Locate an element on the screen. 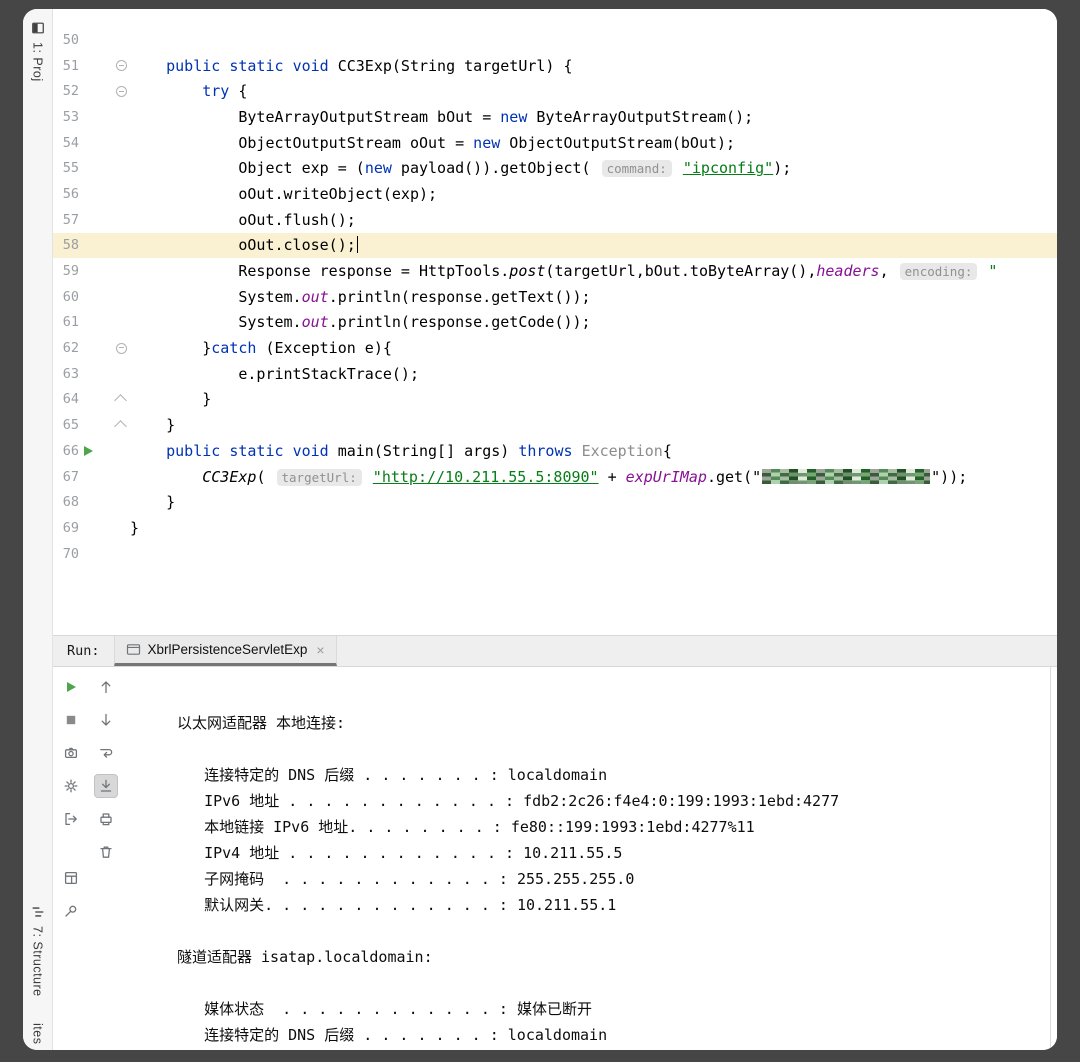  pin-tab-button is located at coordinates (71, 911).